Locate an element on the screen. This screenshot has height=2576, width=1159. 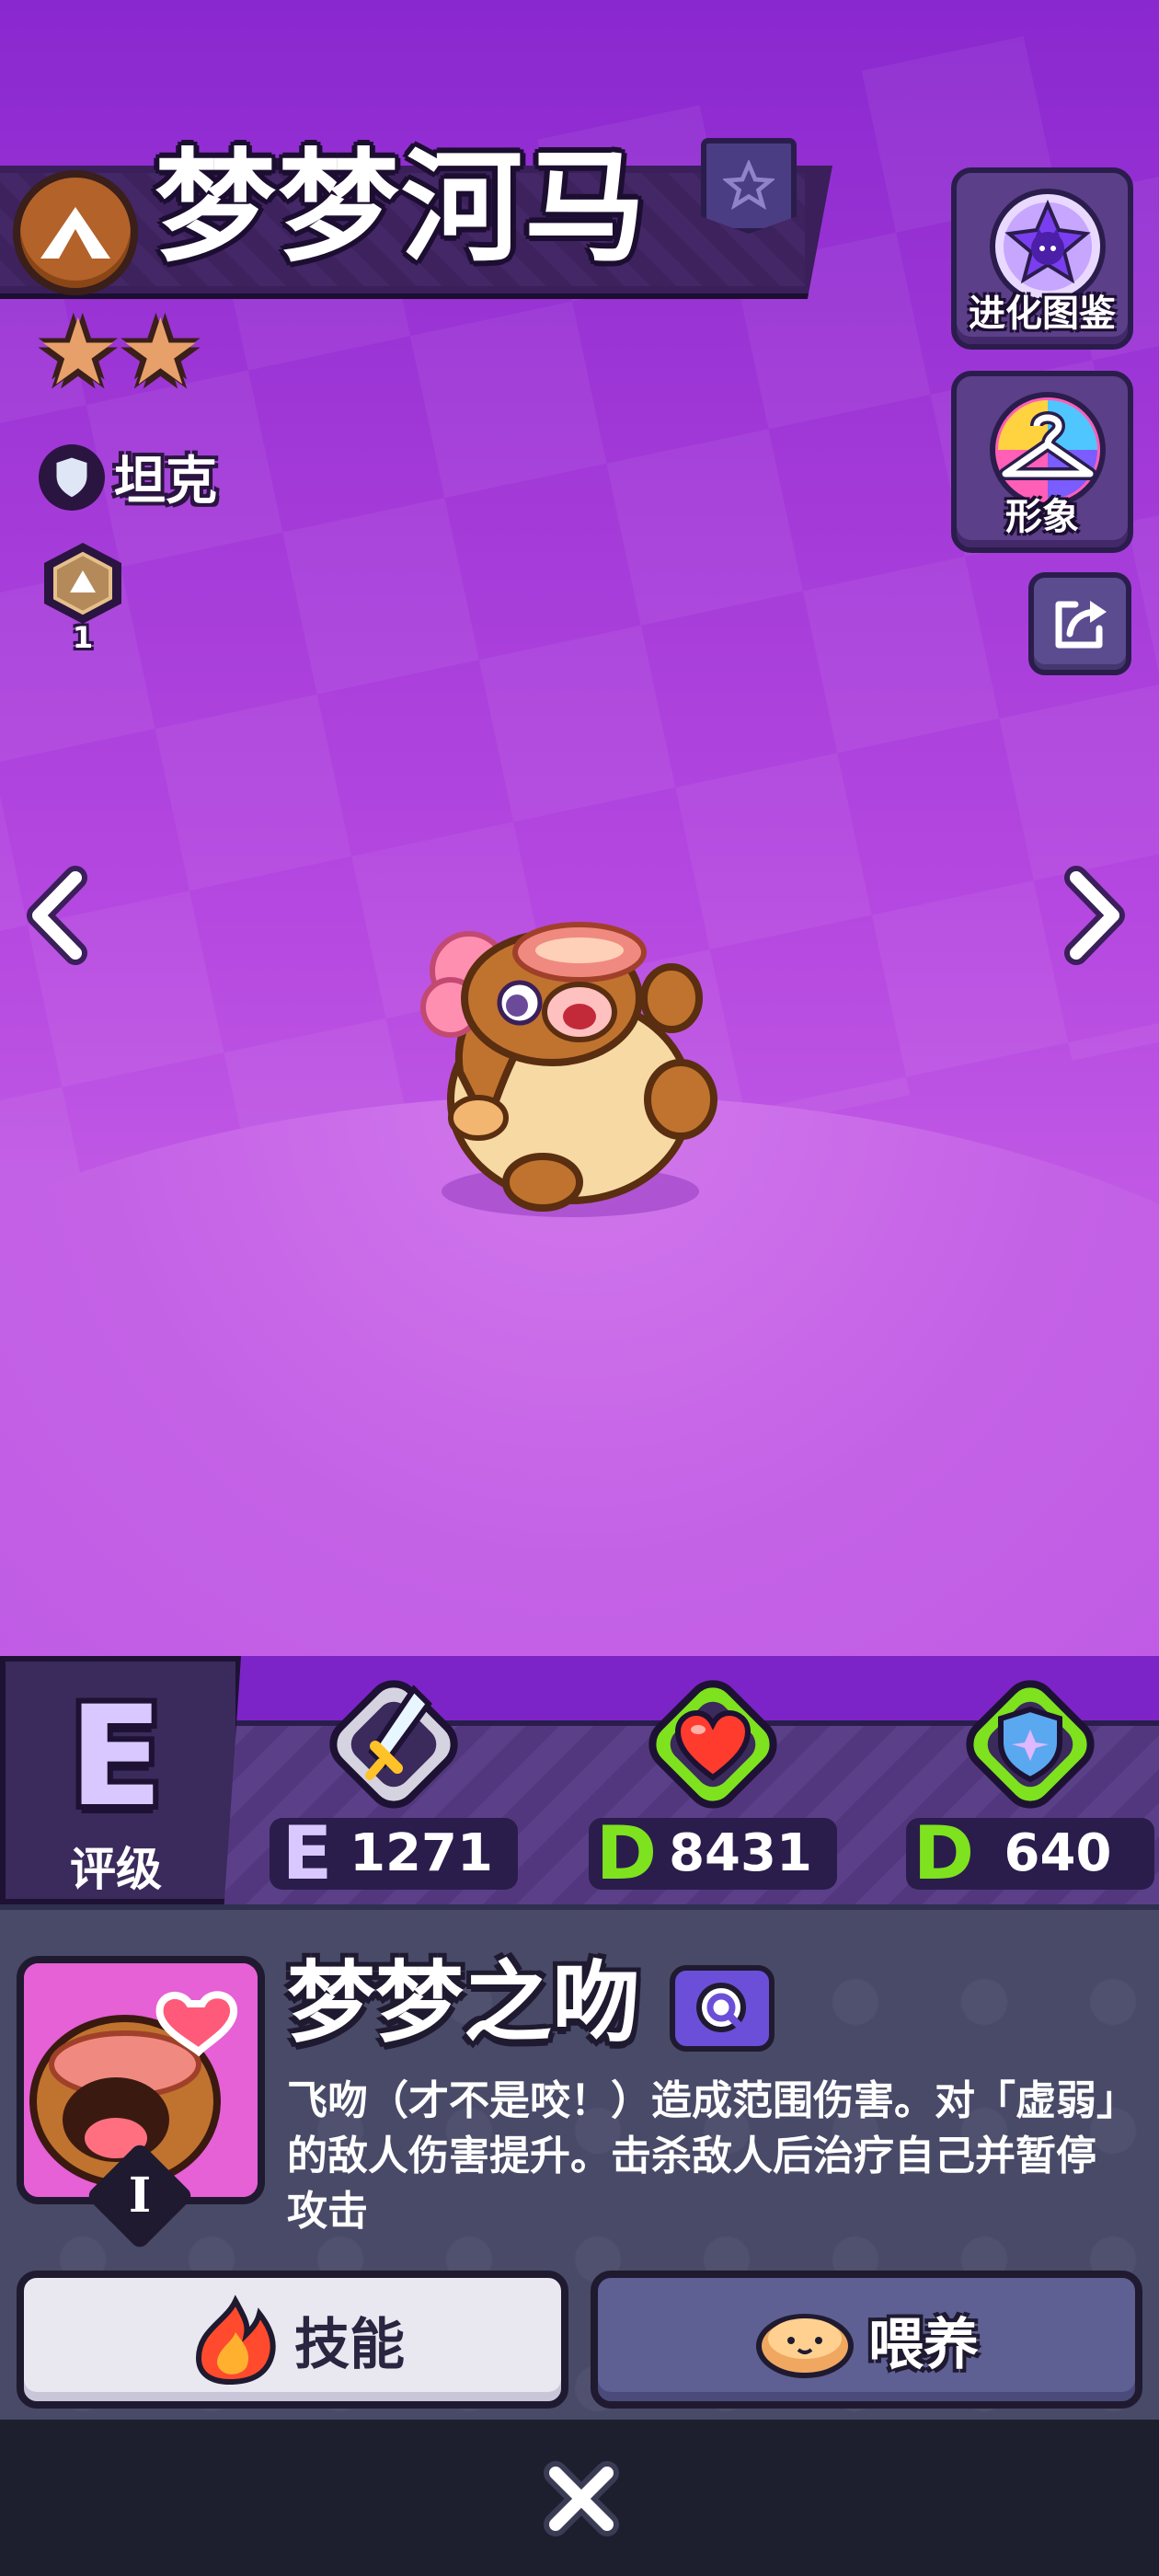
attack-value: 1271 is located at coordinates (421, 1853).